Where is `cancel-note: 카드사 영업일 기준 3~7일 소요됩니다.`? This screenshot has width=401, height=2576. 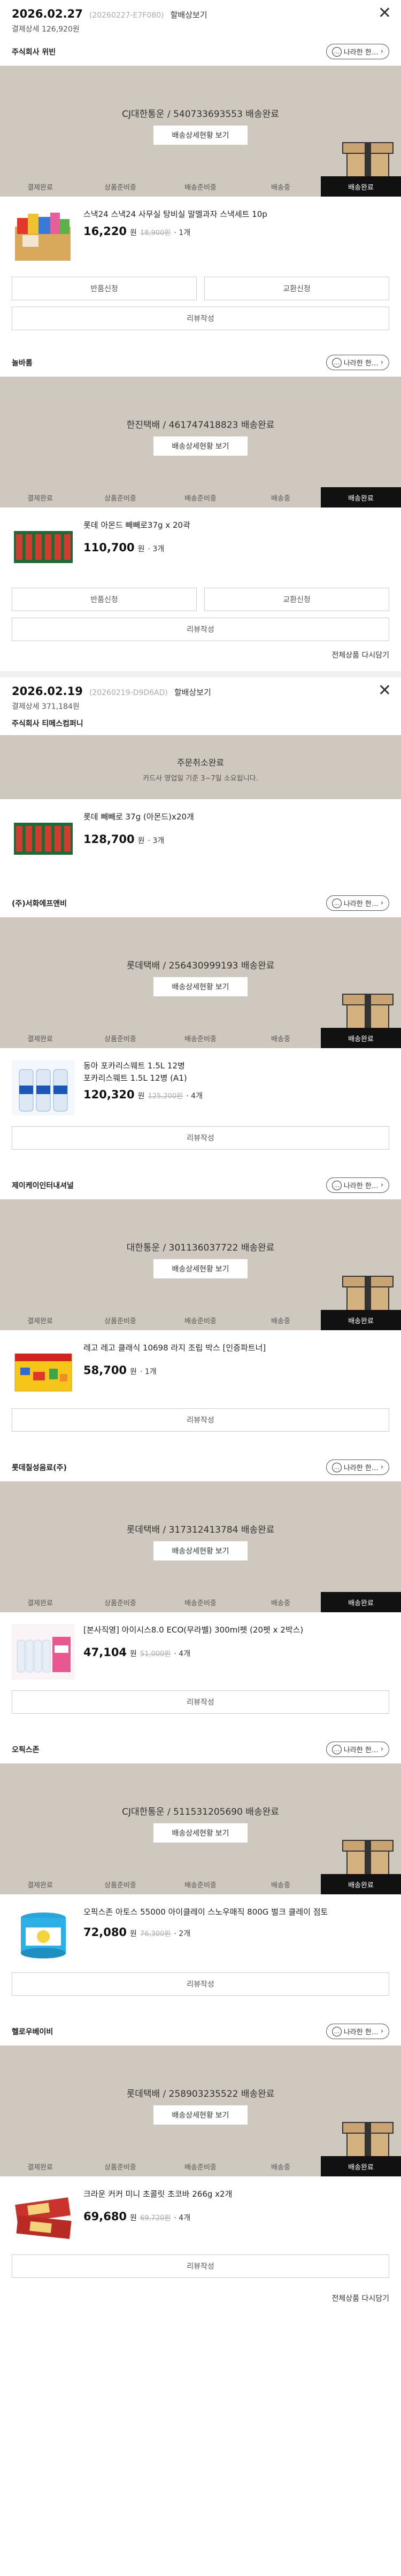 cancel-note: 카드사 영업일 기준 3~7일 소요됩니다. is located at coordinates (200, 779).